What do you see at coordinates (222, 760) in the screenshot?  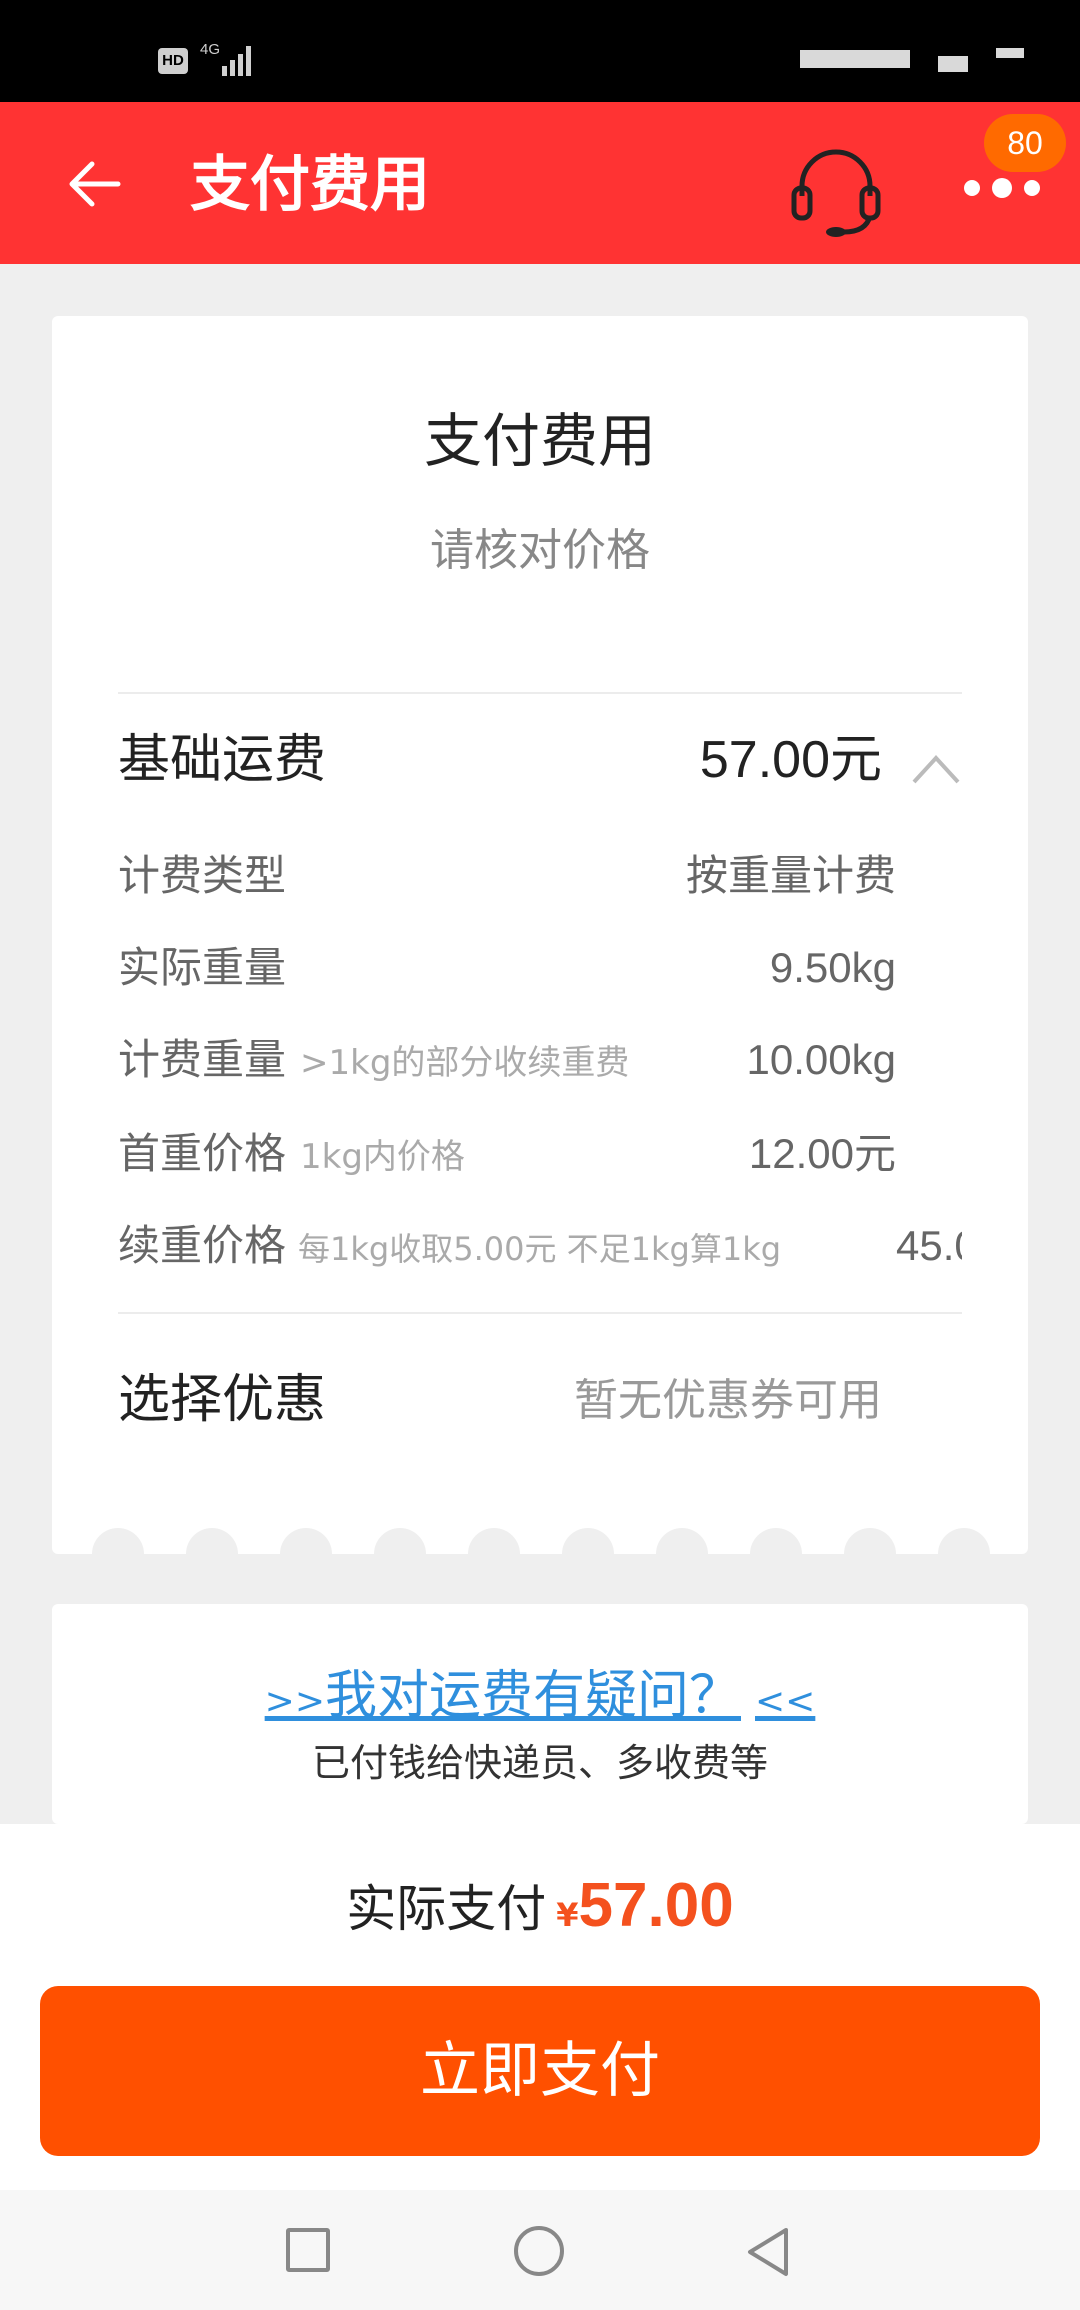 I see `base-fee-label: 基础运费` at bounding box center [222, 760].